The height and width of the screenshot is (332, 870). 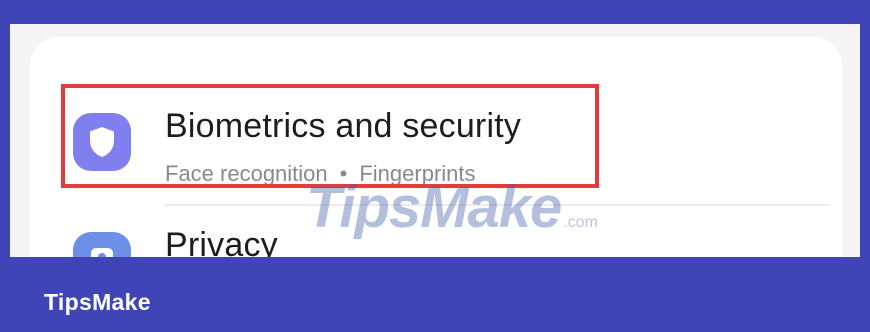 What do you see at coordinates (102, 244) in the screenshot?
I see `privacy-icon` at bounding box center [102, 244].